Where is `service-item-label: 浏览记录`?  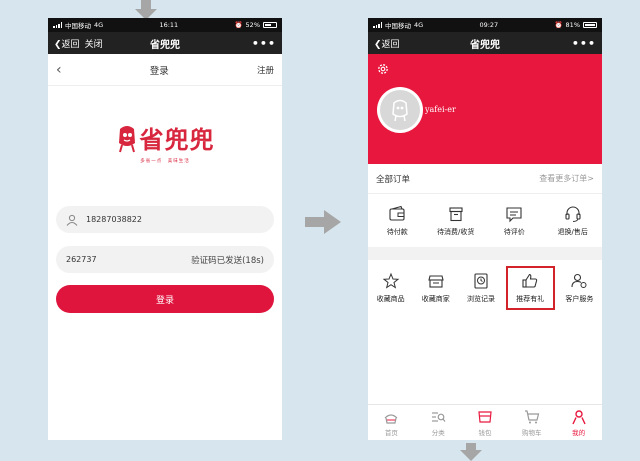 service-item-label: 浏览记录 is located at coordinates (481, 299).